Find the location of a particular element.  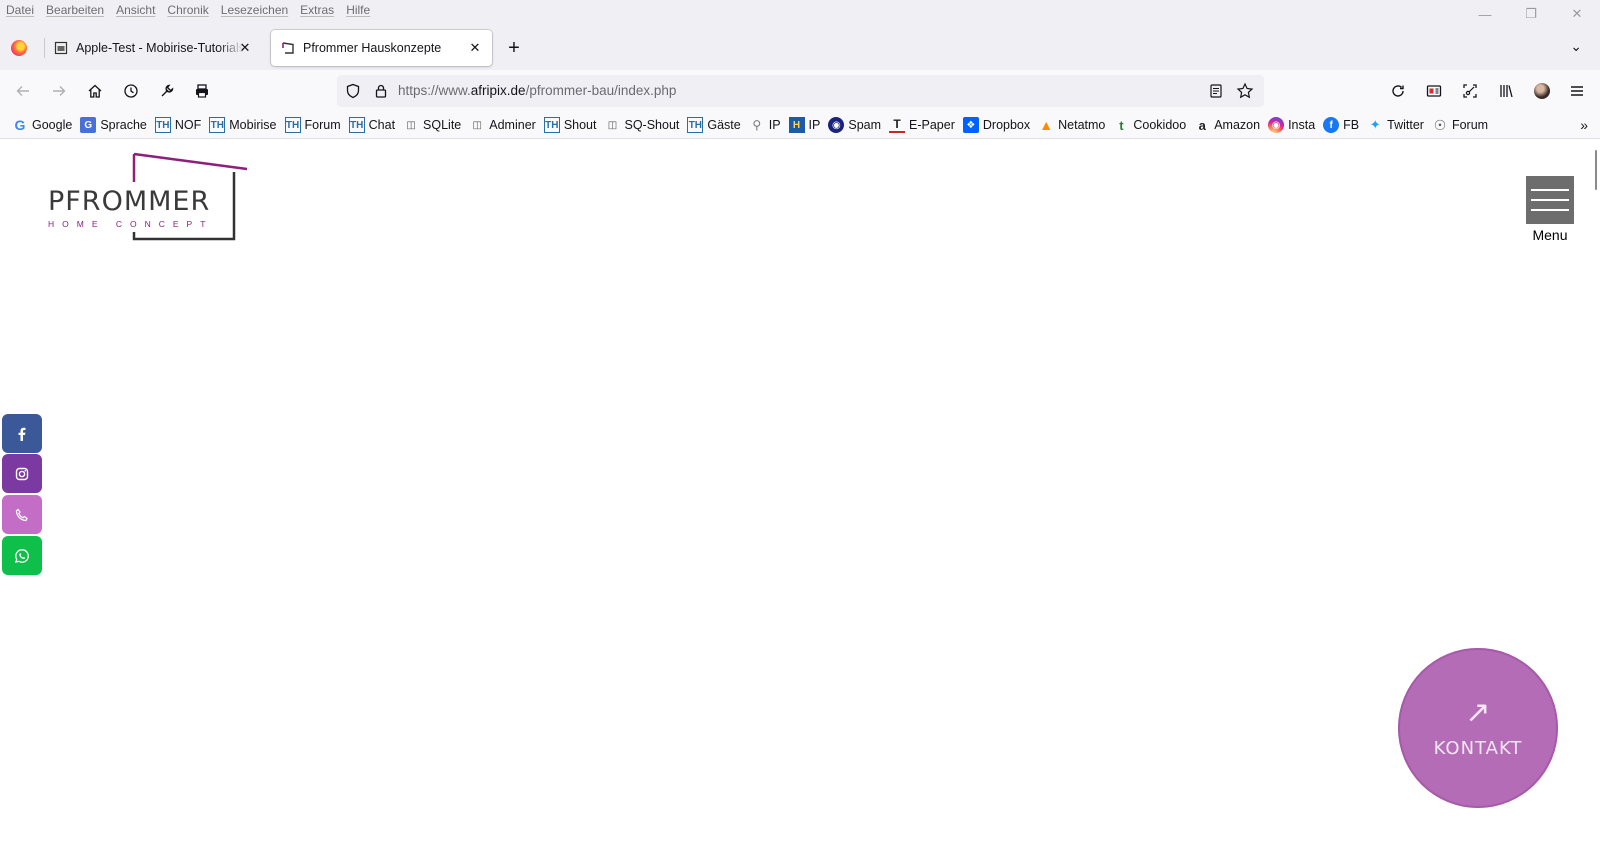

bookmark-ip-lookup: ⚲ IP is located at coordinates (764, 125).